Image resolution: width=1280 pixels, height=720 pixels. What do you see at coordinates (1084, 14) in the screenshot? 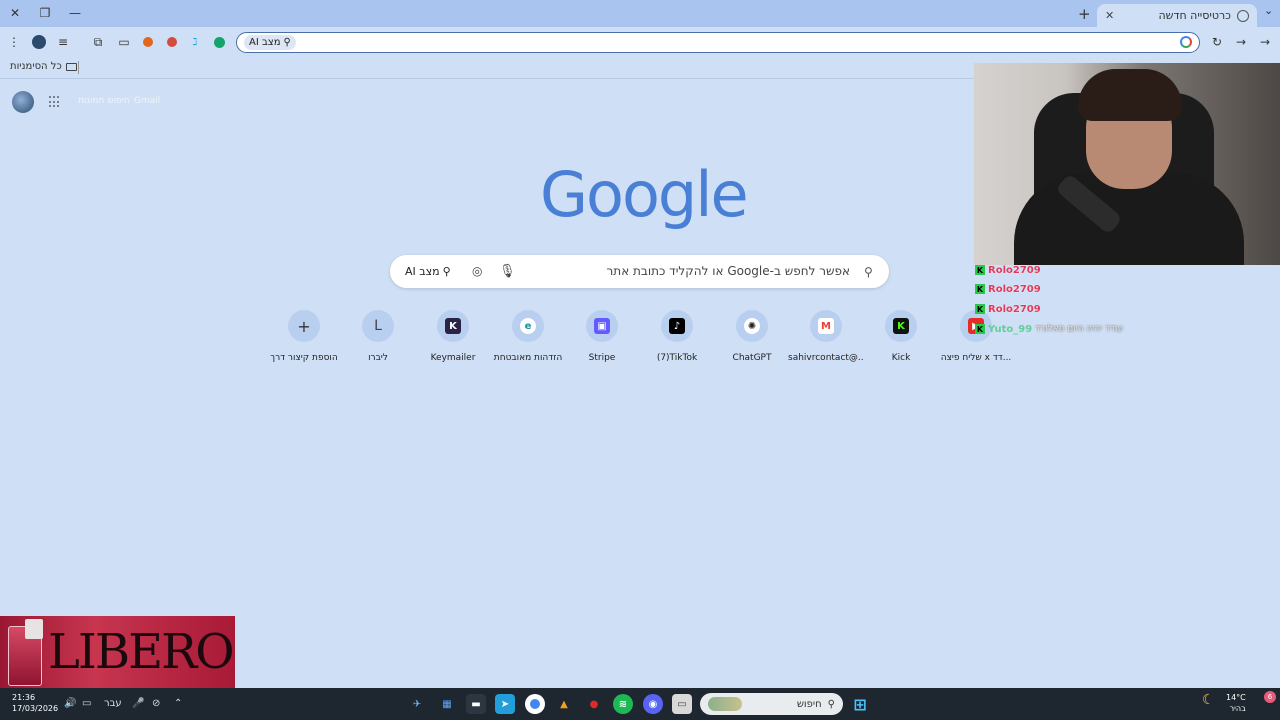
I see `new-tab-icon: +` at bounding box center [1084, 14].